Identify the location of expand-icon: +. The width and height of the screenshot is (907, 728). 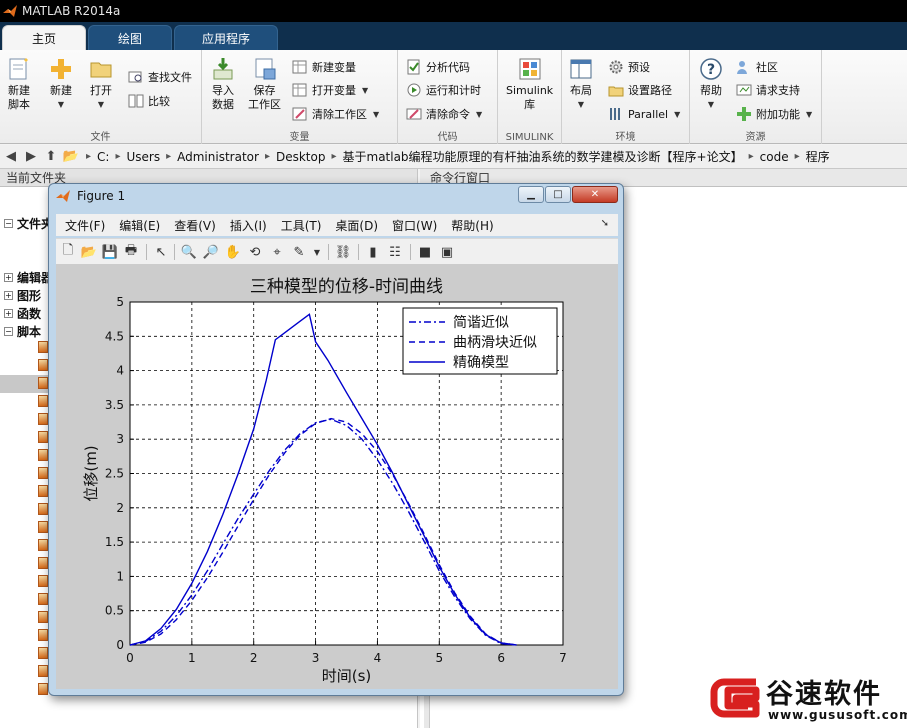
(8, 313).